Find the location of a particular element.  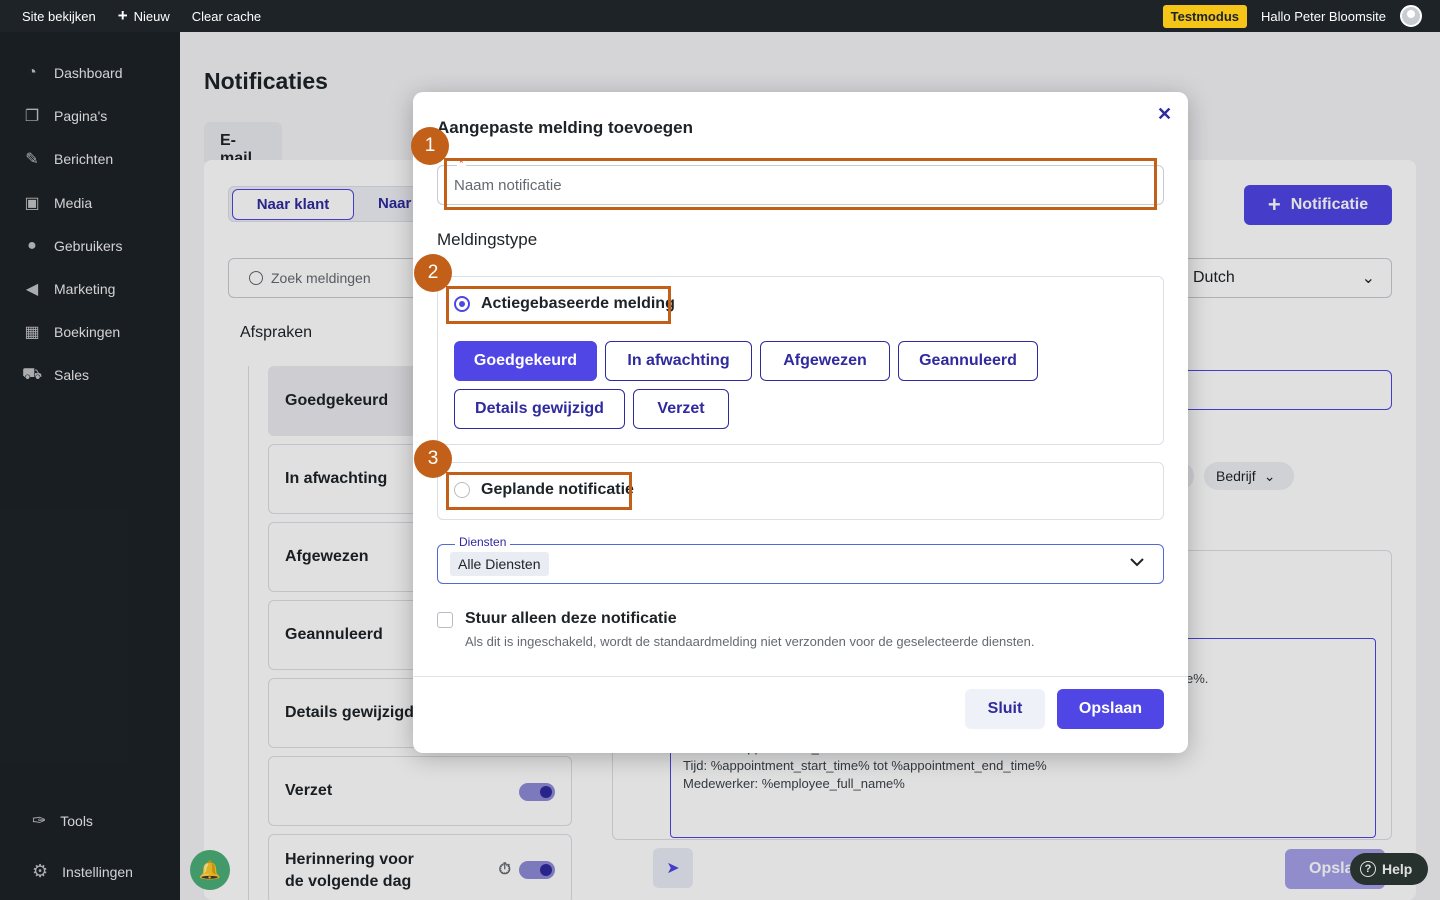

new-menu: + Nieuw is located at coordinates (144, 16).